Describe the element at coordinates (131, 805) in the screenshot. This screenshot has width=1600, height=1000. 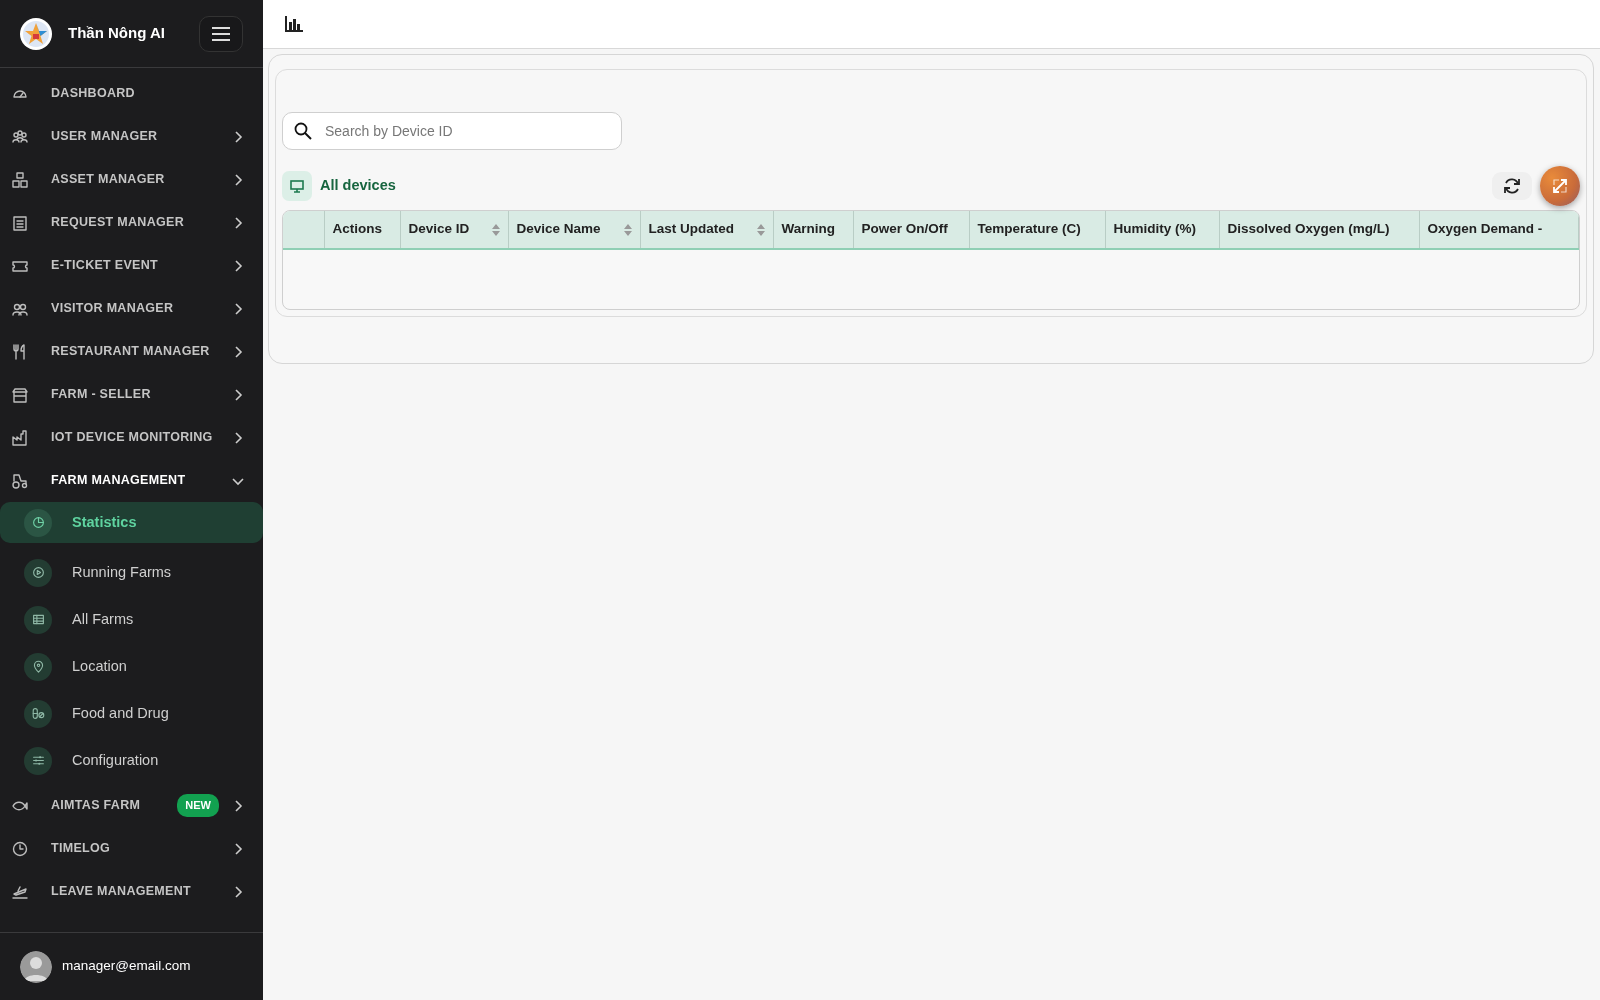
I see `sidebar-item: AIMTAS FARM NEW` at that location.